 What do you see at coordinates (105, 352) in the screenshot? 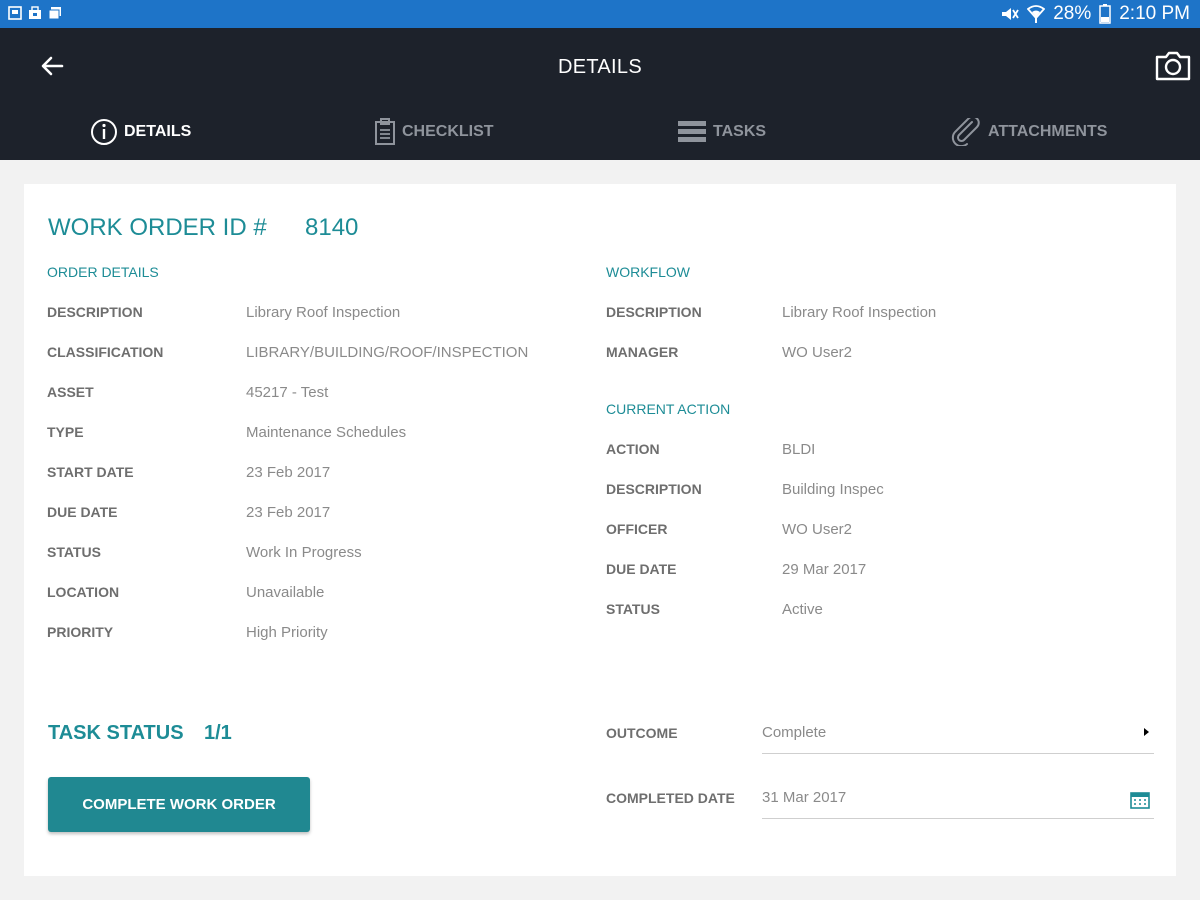
I see `classification-label: CLASSIFICATION` at bounding box center [105, 352].